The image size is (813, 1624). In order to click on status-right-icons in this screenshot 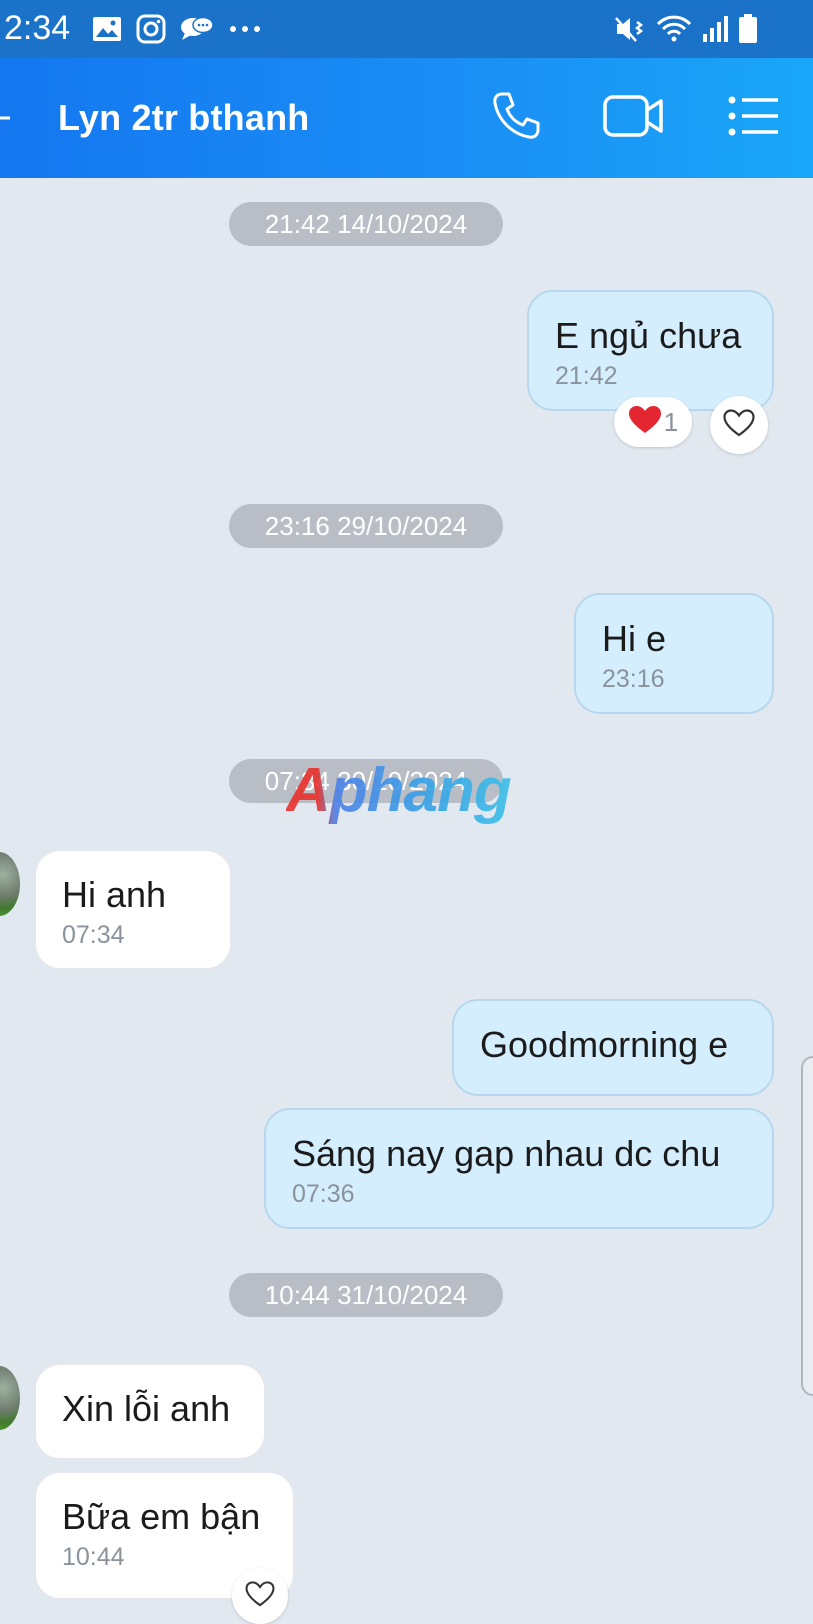, I will do `click(686, 29)`.